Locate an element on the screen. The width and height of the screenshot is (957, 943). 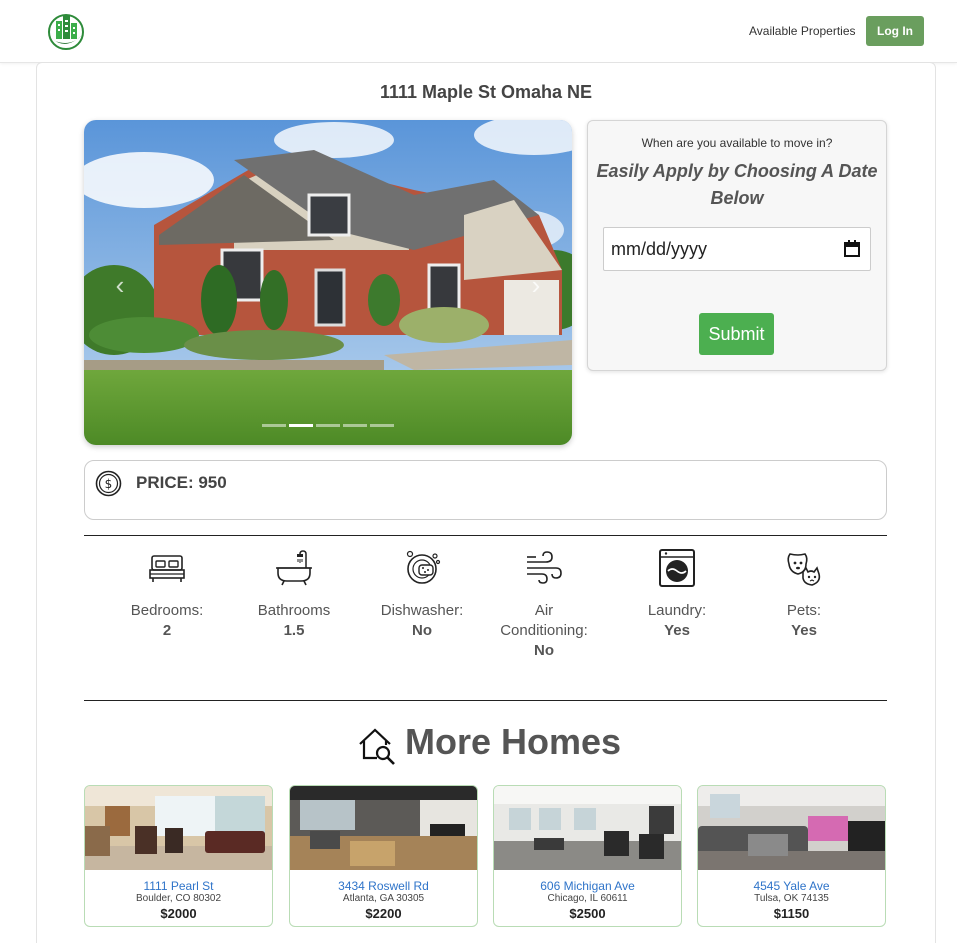
home-price: $1150 is located at coordinates (791, 913).